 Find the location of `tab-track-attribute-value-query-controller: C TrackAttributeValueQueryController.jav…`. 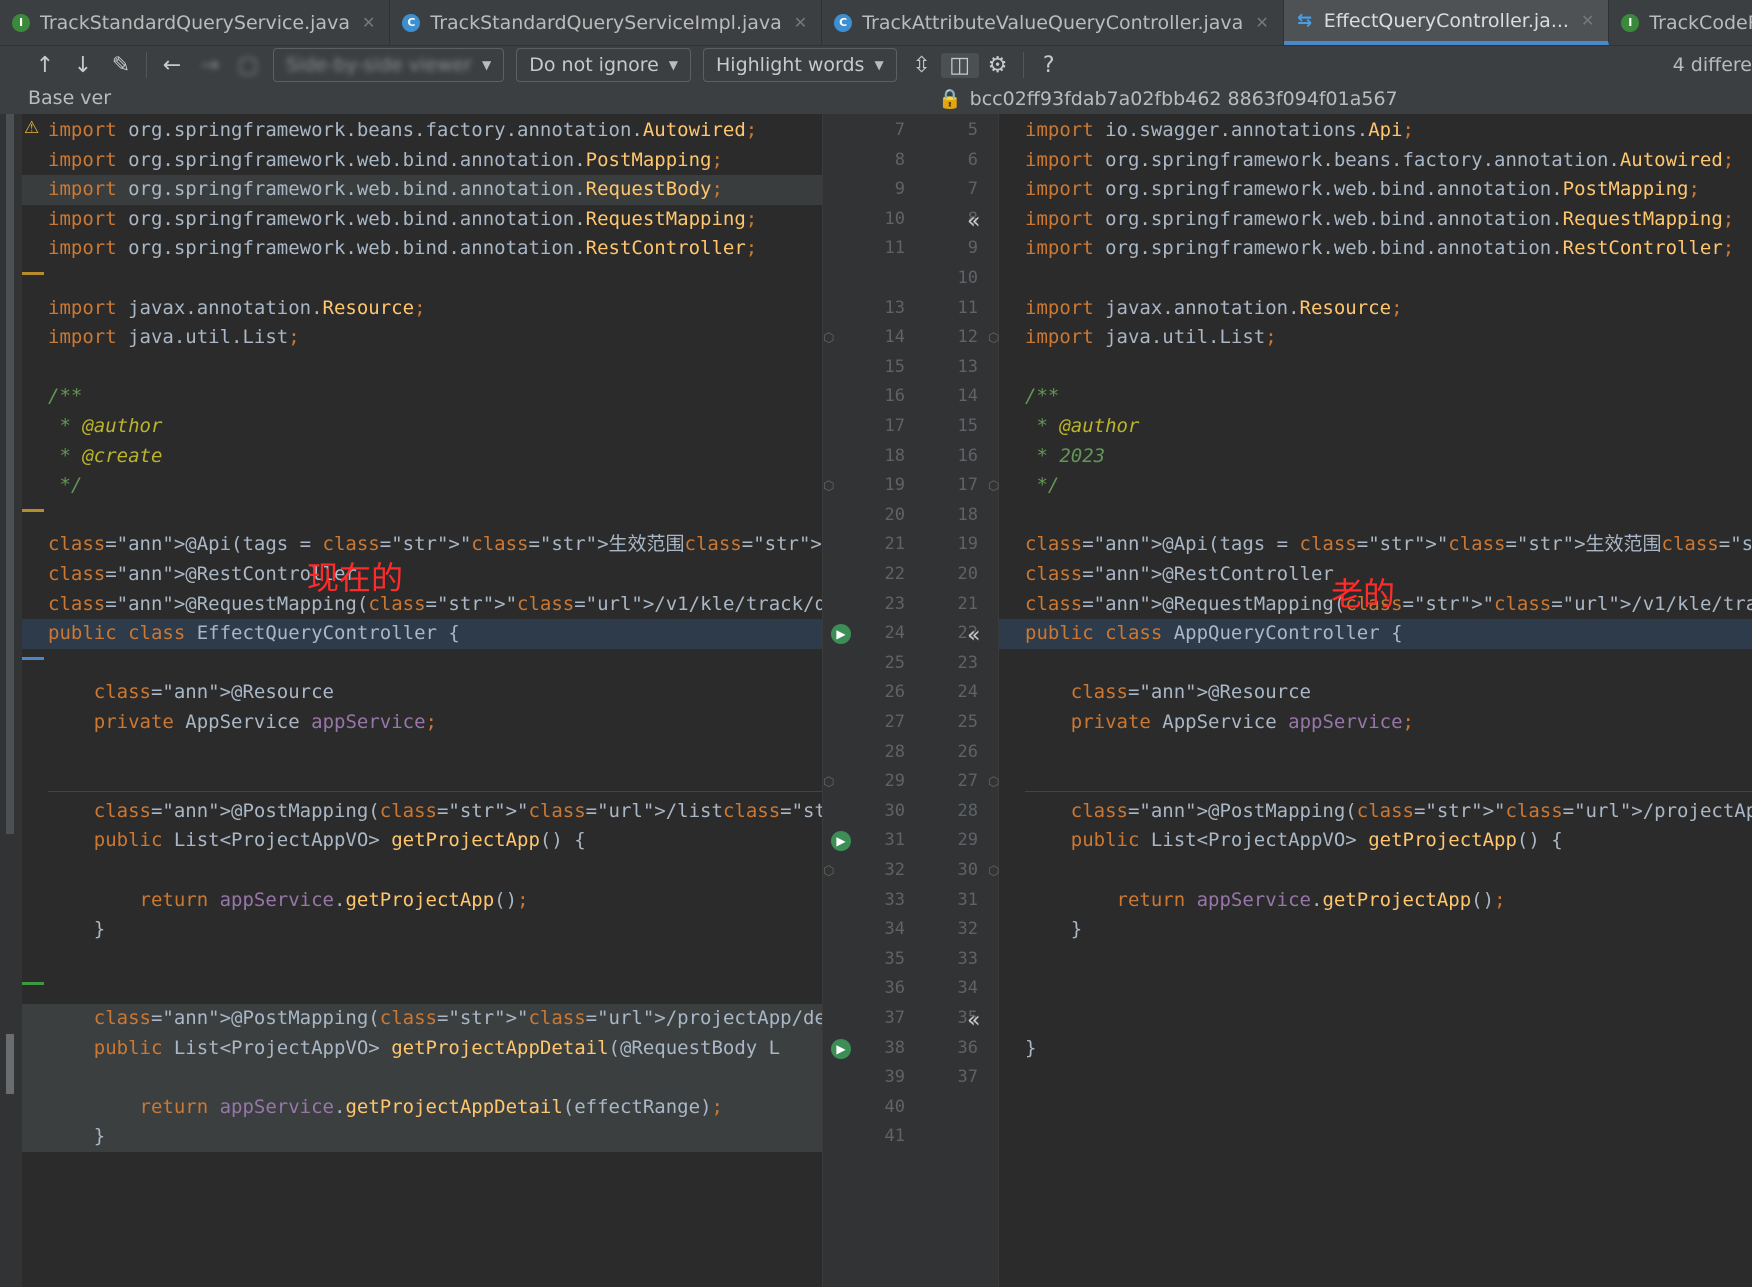

tab-track-attribute-value-query-controller: C TrackAttributeValueQueryController.jav… is located at coordinates (1053, 22).